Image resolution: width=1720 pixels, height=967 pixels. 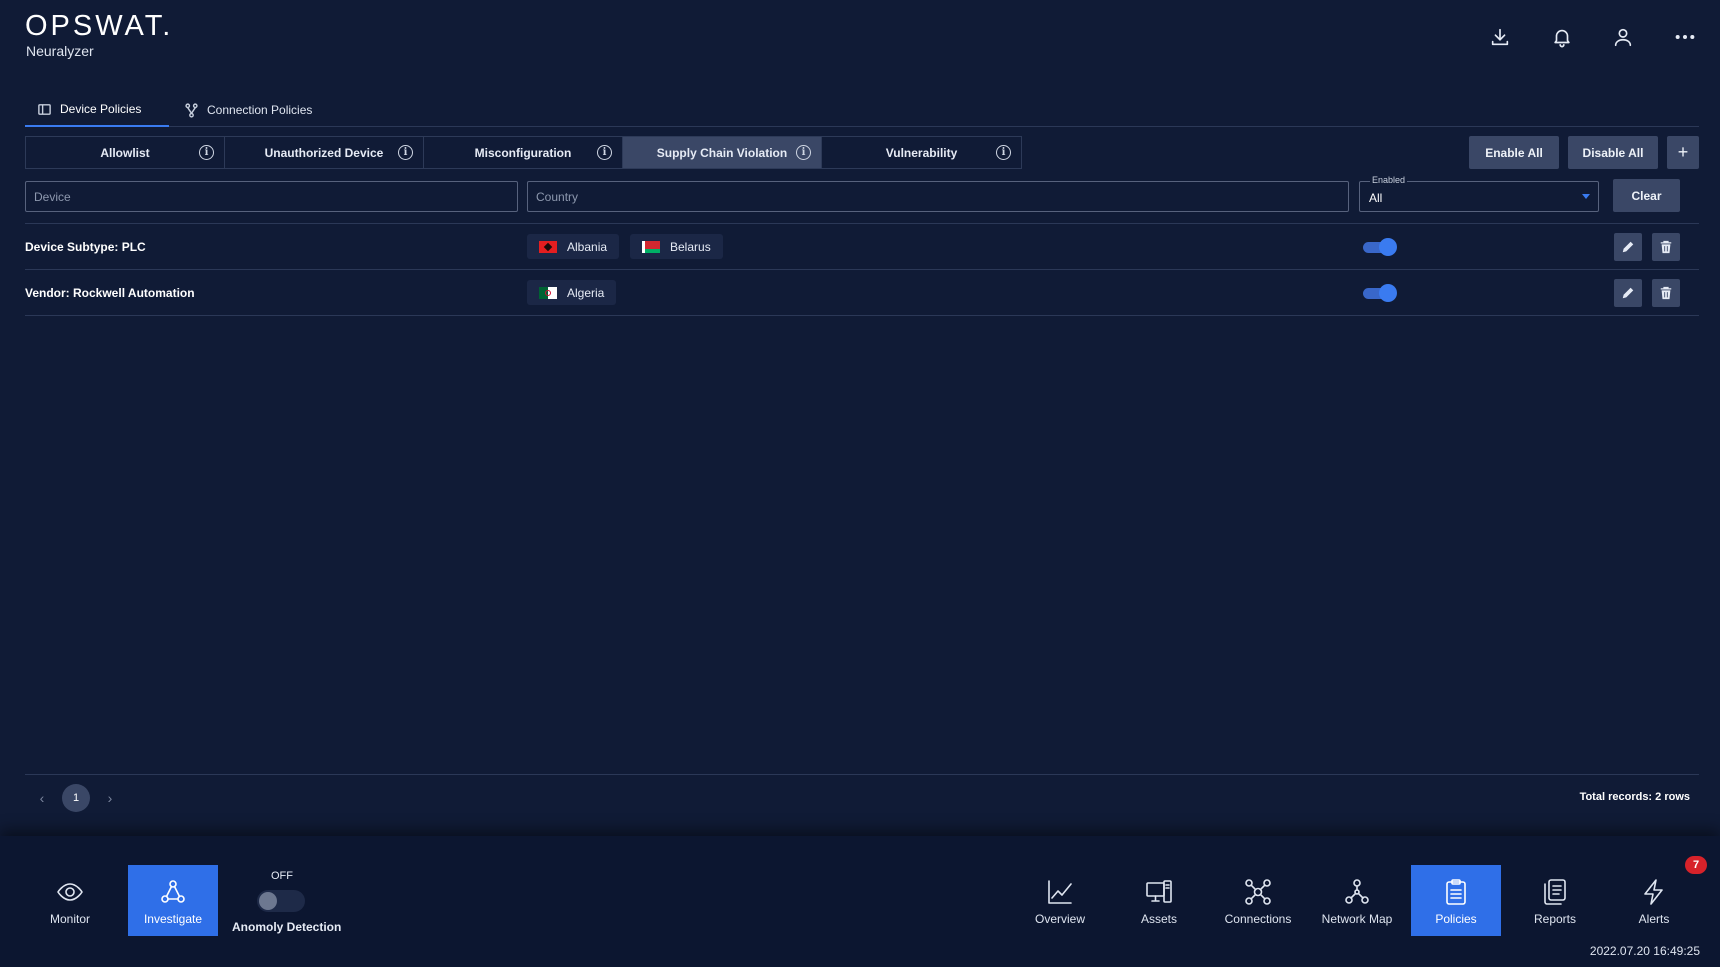 What do you see at coordinates (1683, 152) in the screenshot?
I see `add-policy-button: +` at bounding box center [1683, 152].